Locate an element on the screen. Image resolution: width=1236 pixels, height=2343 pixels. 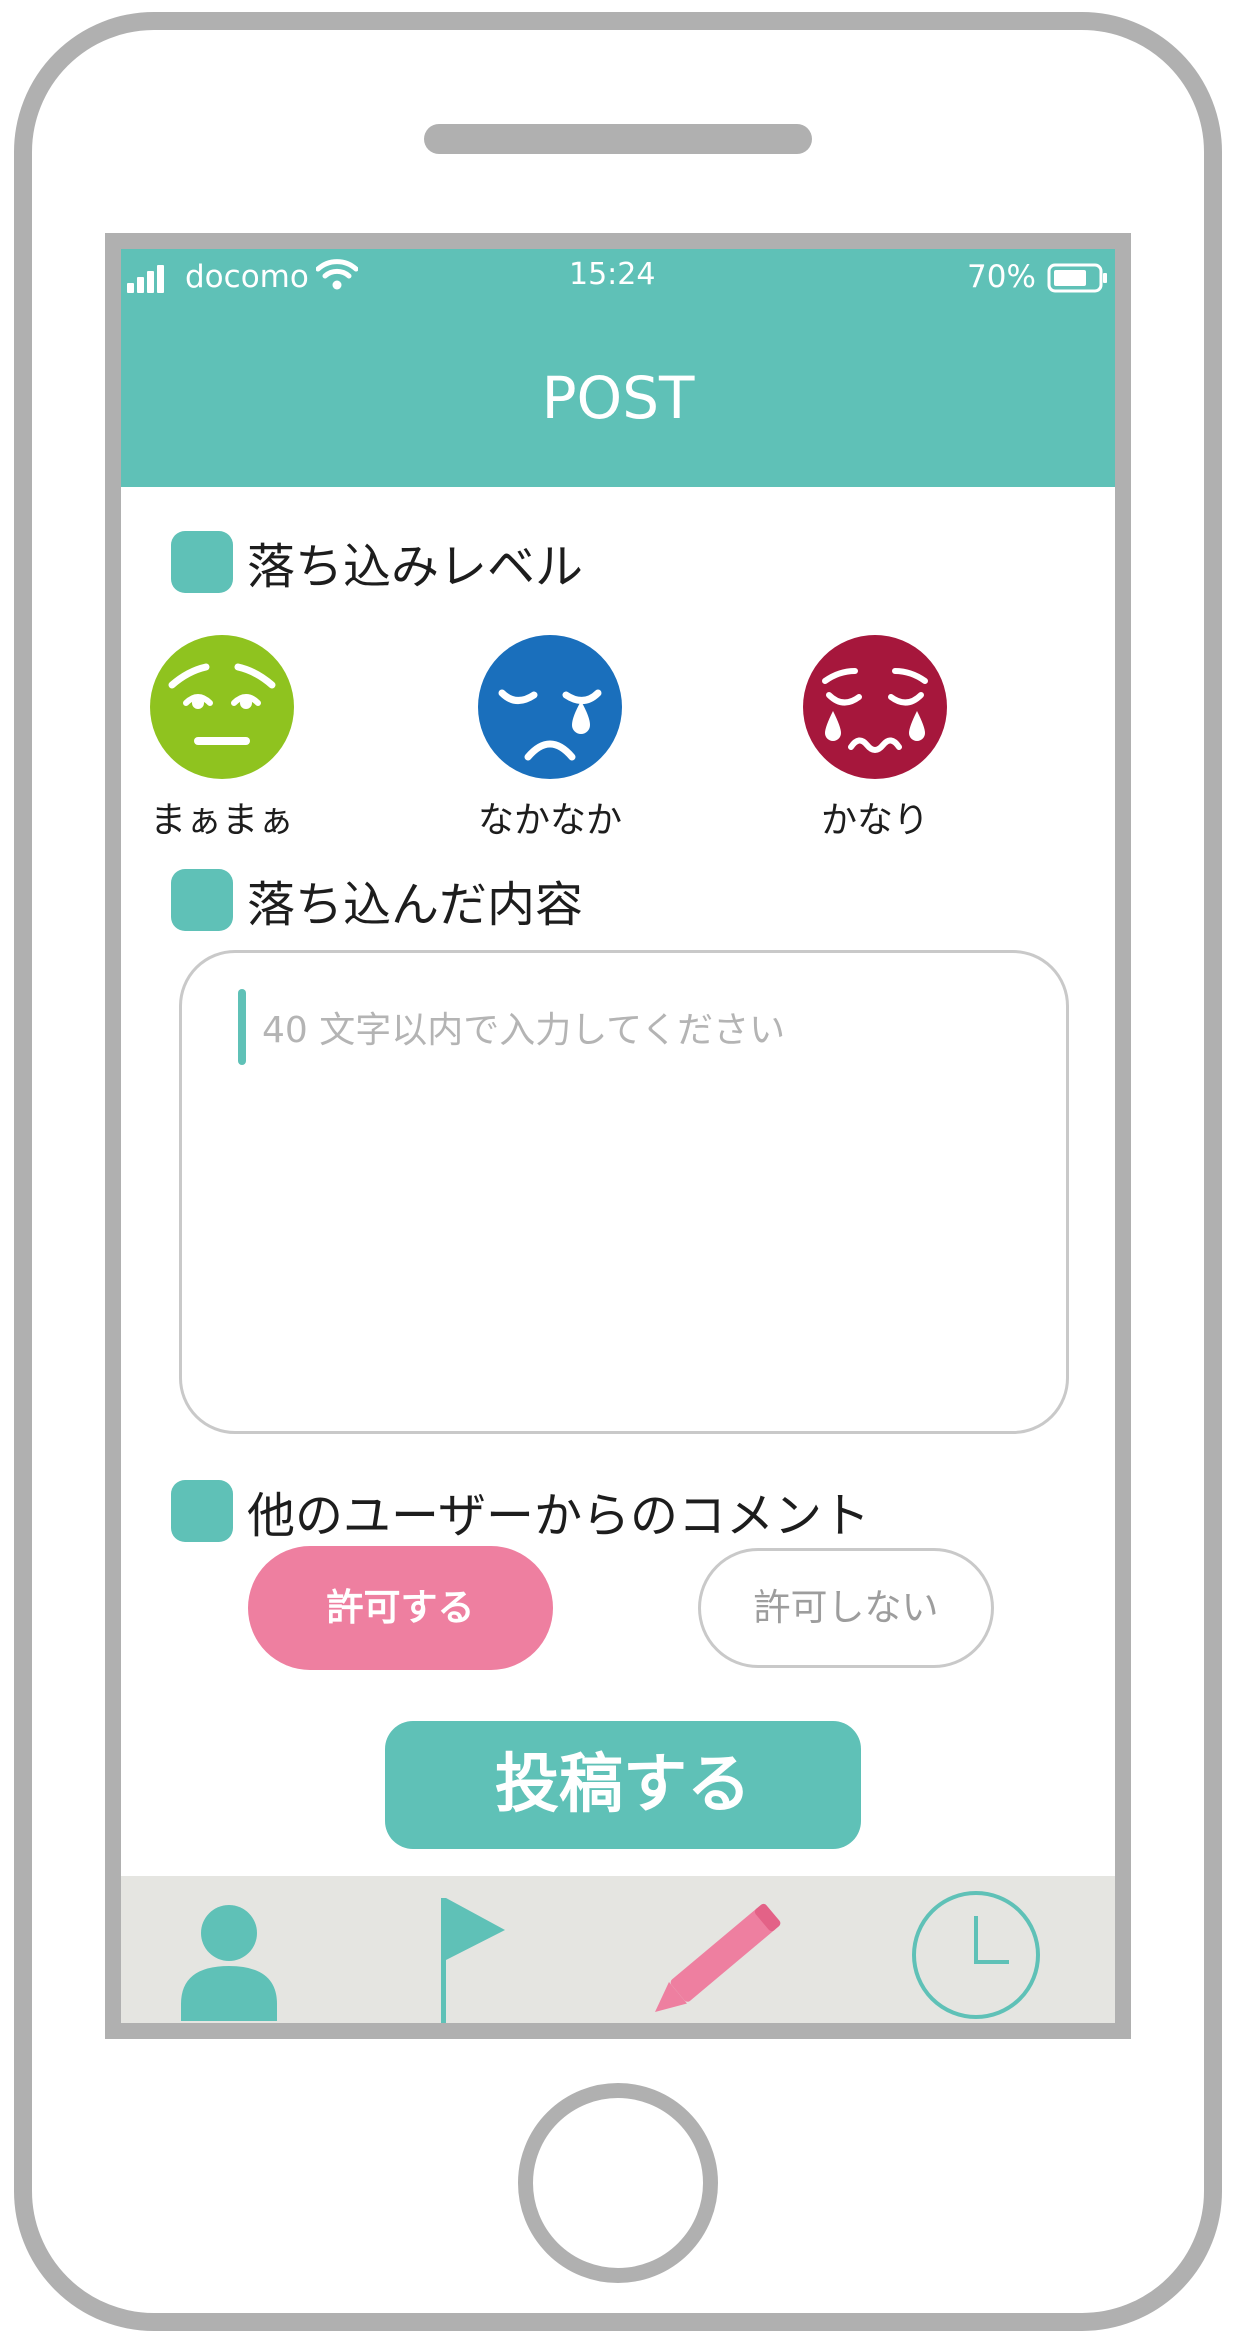
section-comments: 他のユーザーからのコメント is located at coordinates (521, 1511).